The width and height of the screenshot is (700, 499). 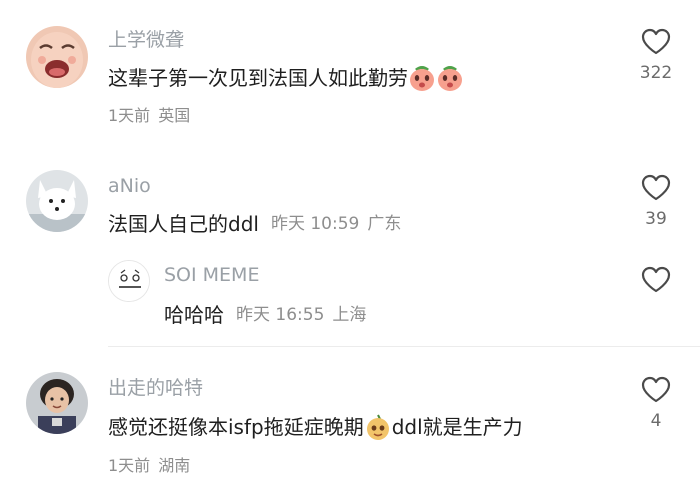 I want to click on child-photo-avatar-icon, so click(x=57, y=403).